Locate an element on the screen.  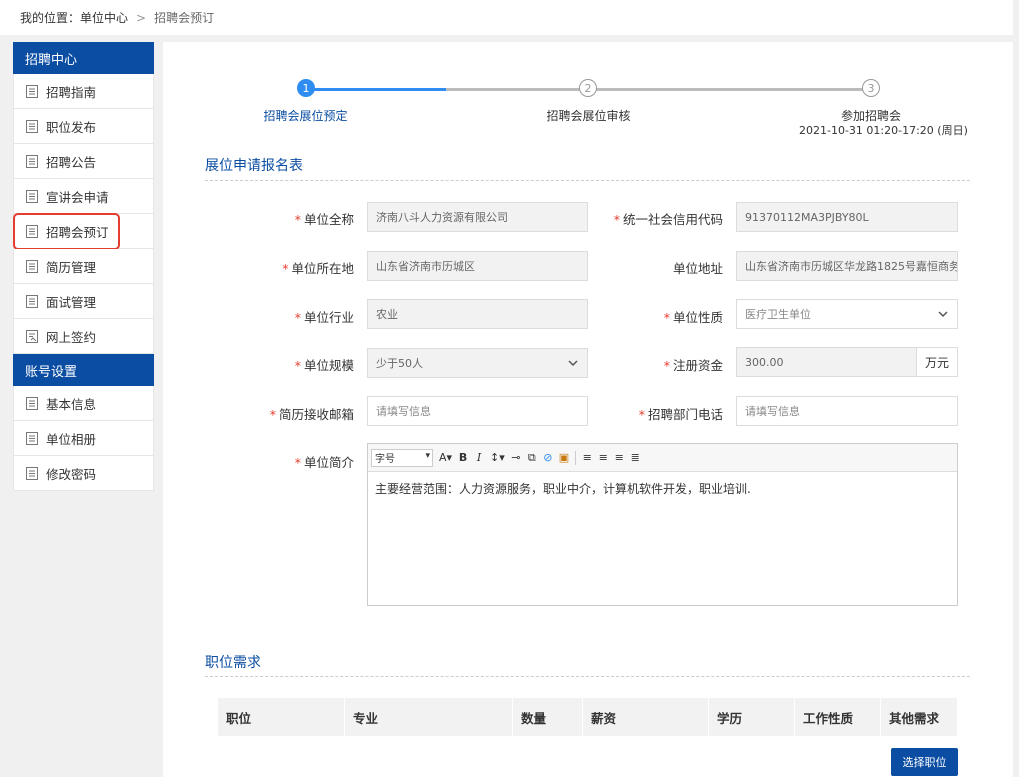
sidebar-item-change-password: 修改密码 is located at coordinates (83, 473).